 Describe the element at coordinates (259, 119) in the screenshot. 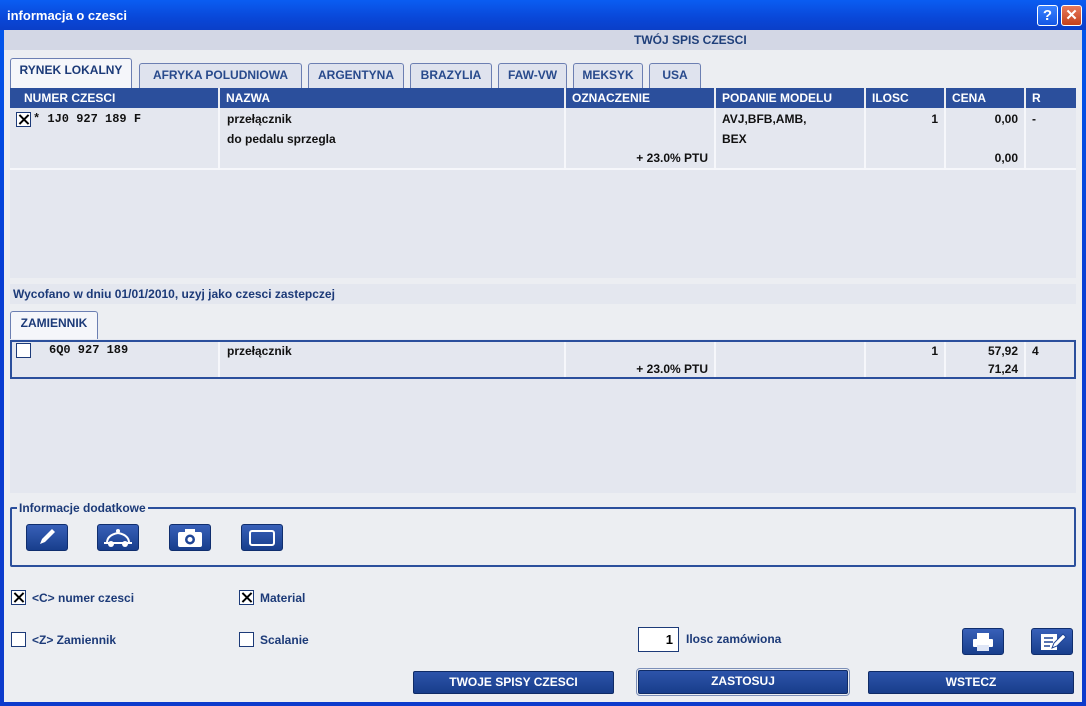

I see `part-name: przełącznik` at that location.